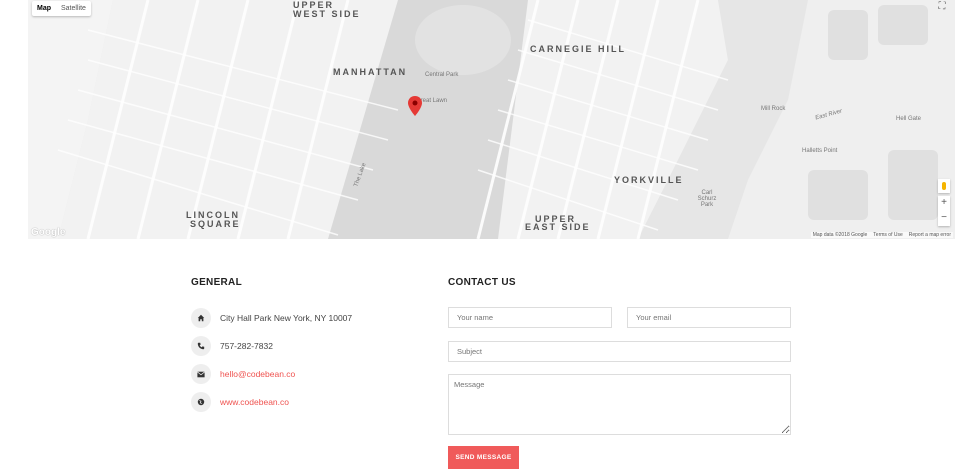 Image resolution: width=980 pixels, height=471 pixels. Describe the element at coordinates (578, 49) in the screenshot. I see `map-label-carnegie-hill: CARNEGIE HILL` at that location.